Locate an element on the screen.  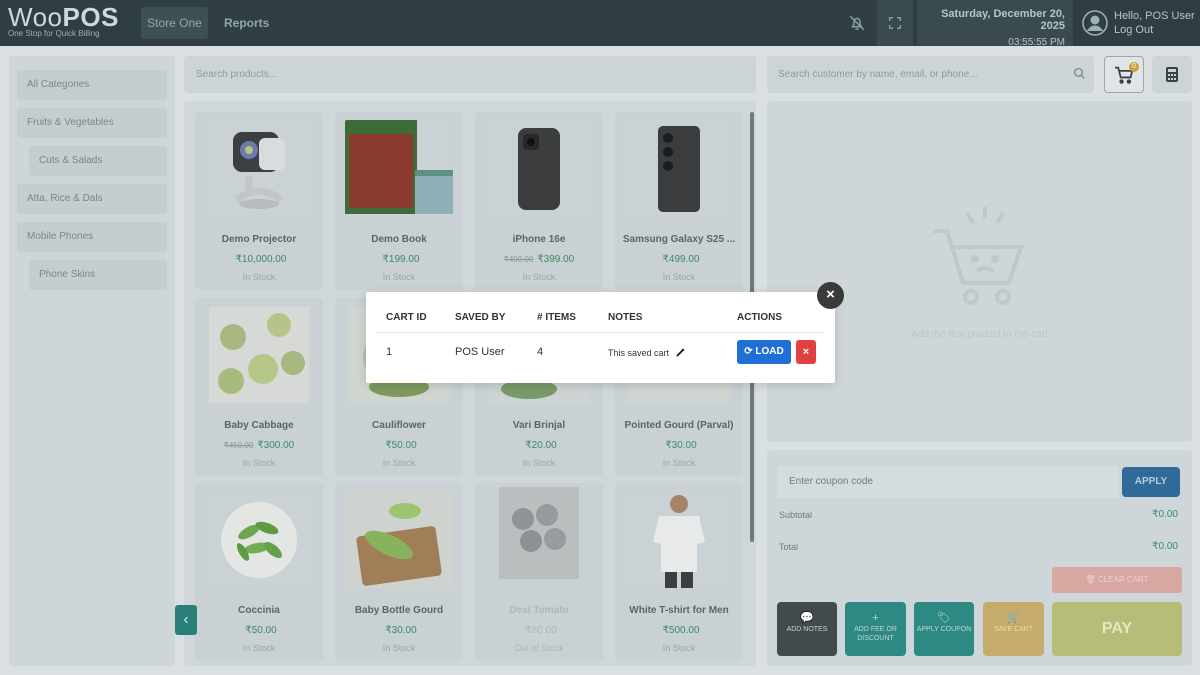
column-header-saved-by: SAVED BY is located at coordinates (480, 317).